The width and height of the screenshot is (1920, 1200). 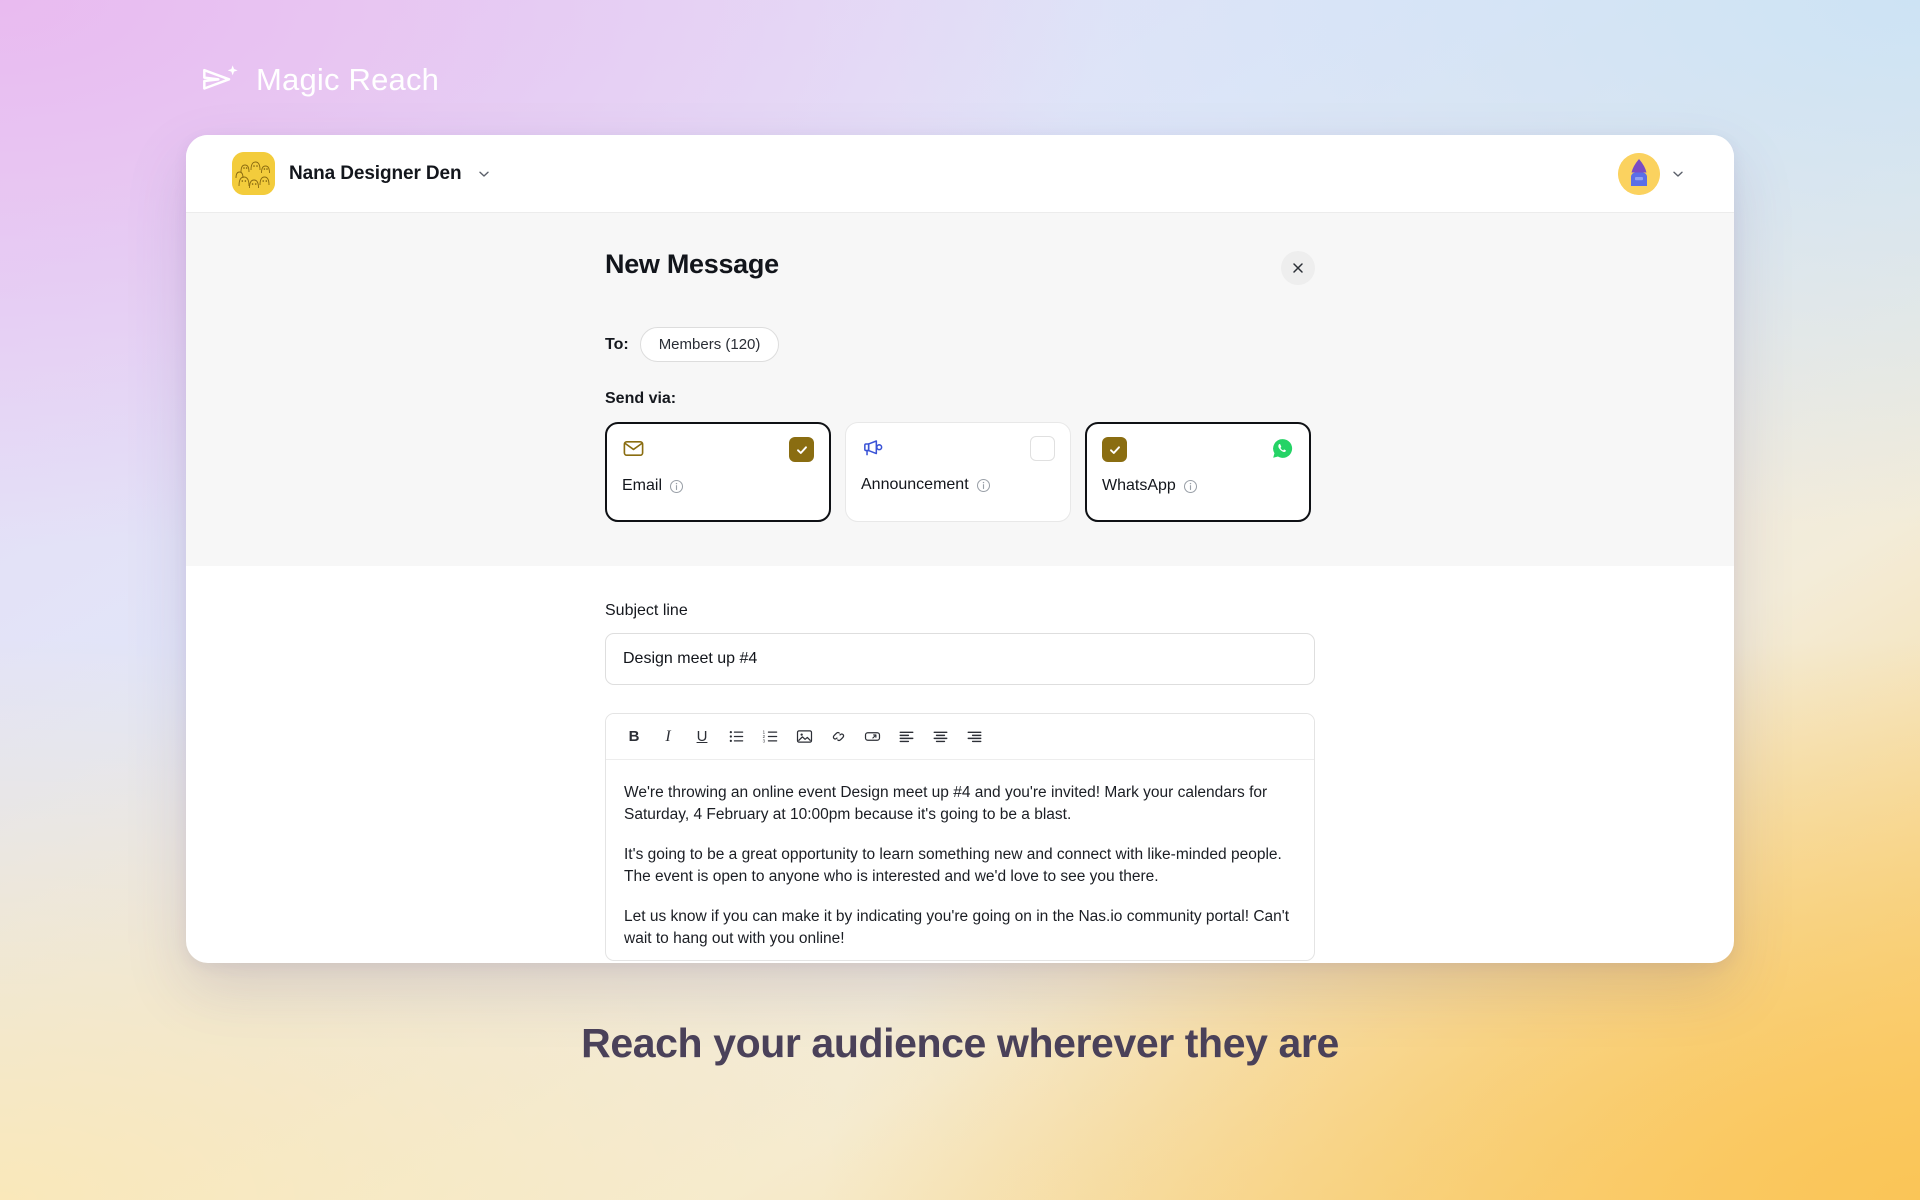 I want to click on community-switcher: Nana Designer Den, so click(x=362, y=173).